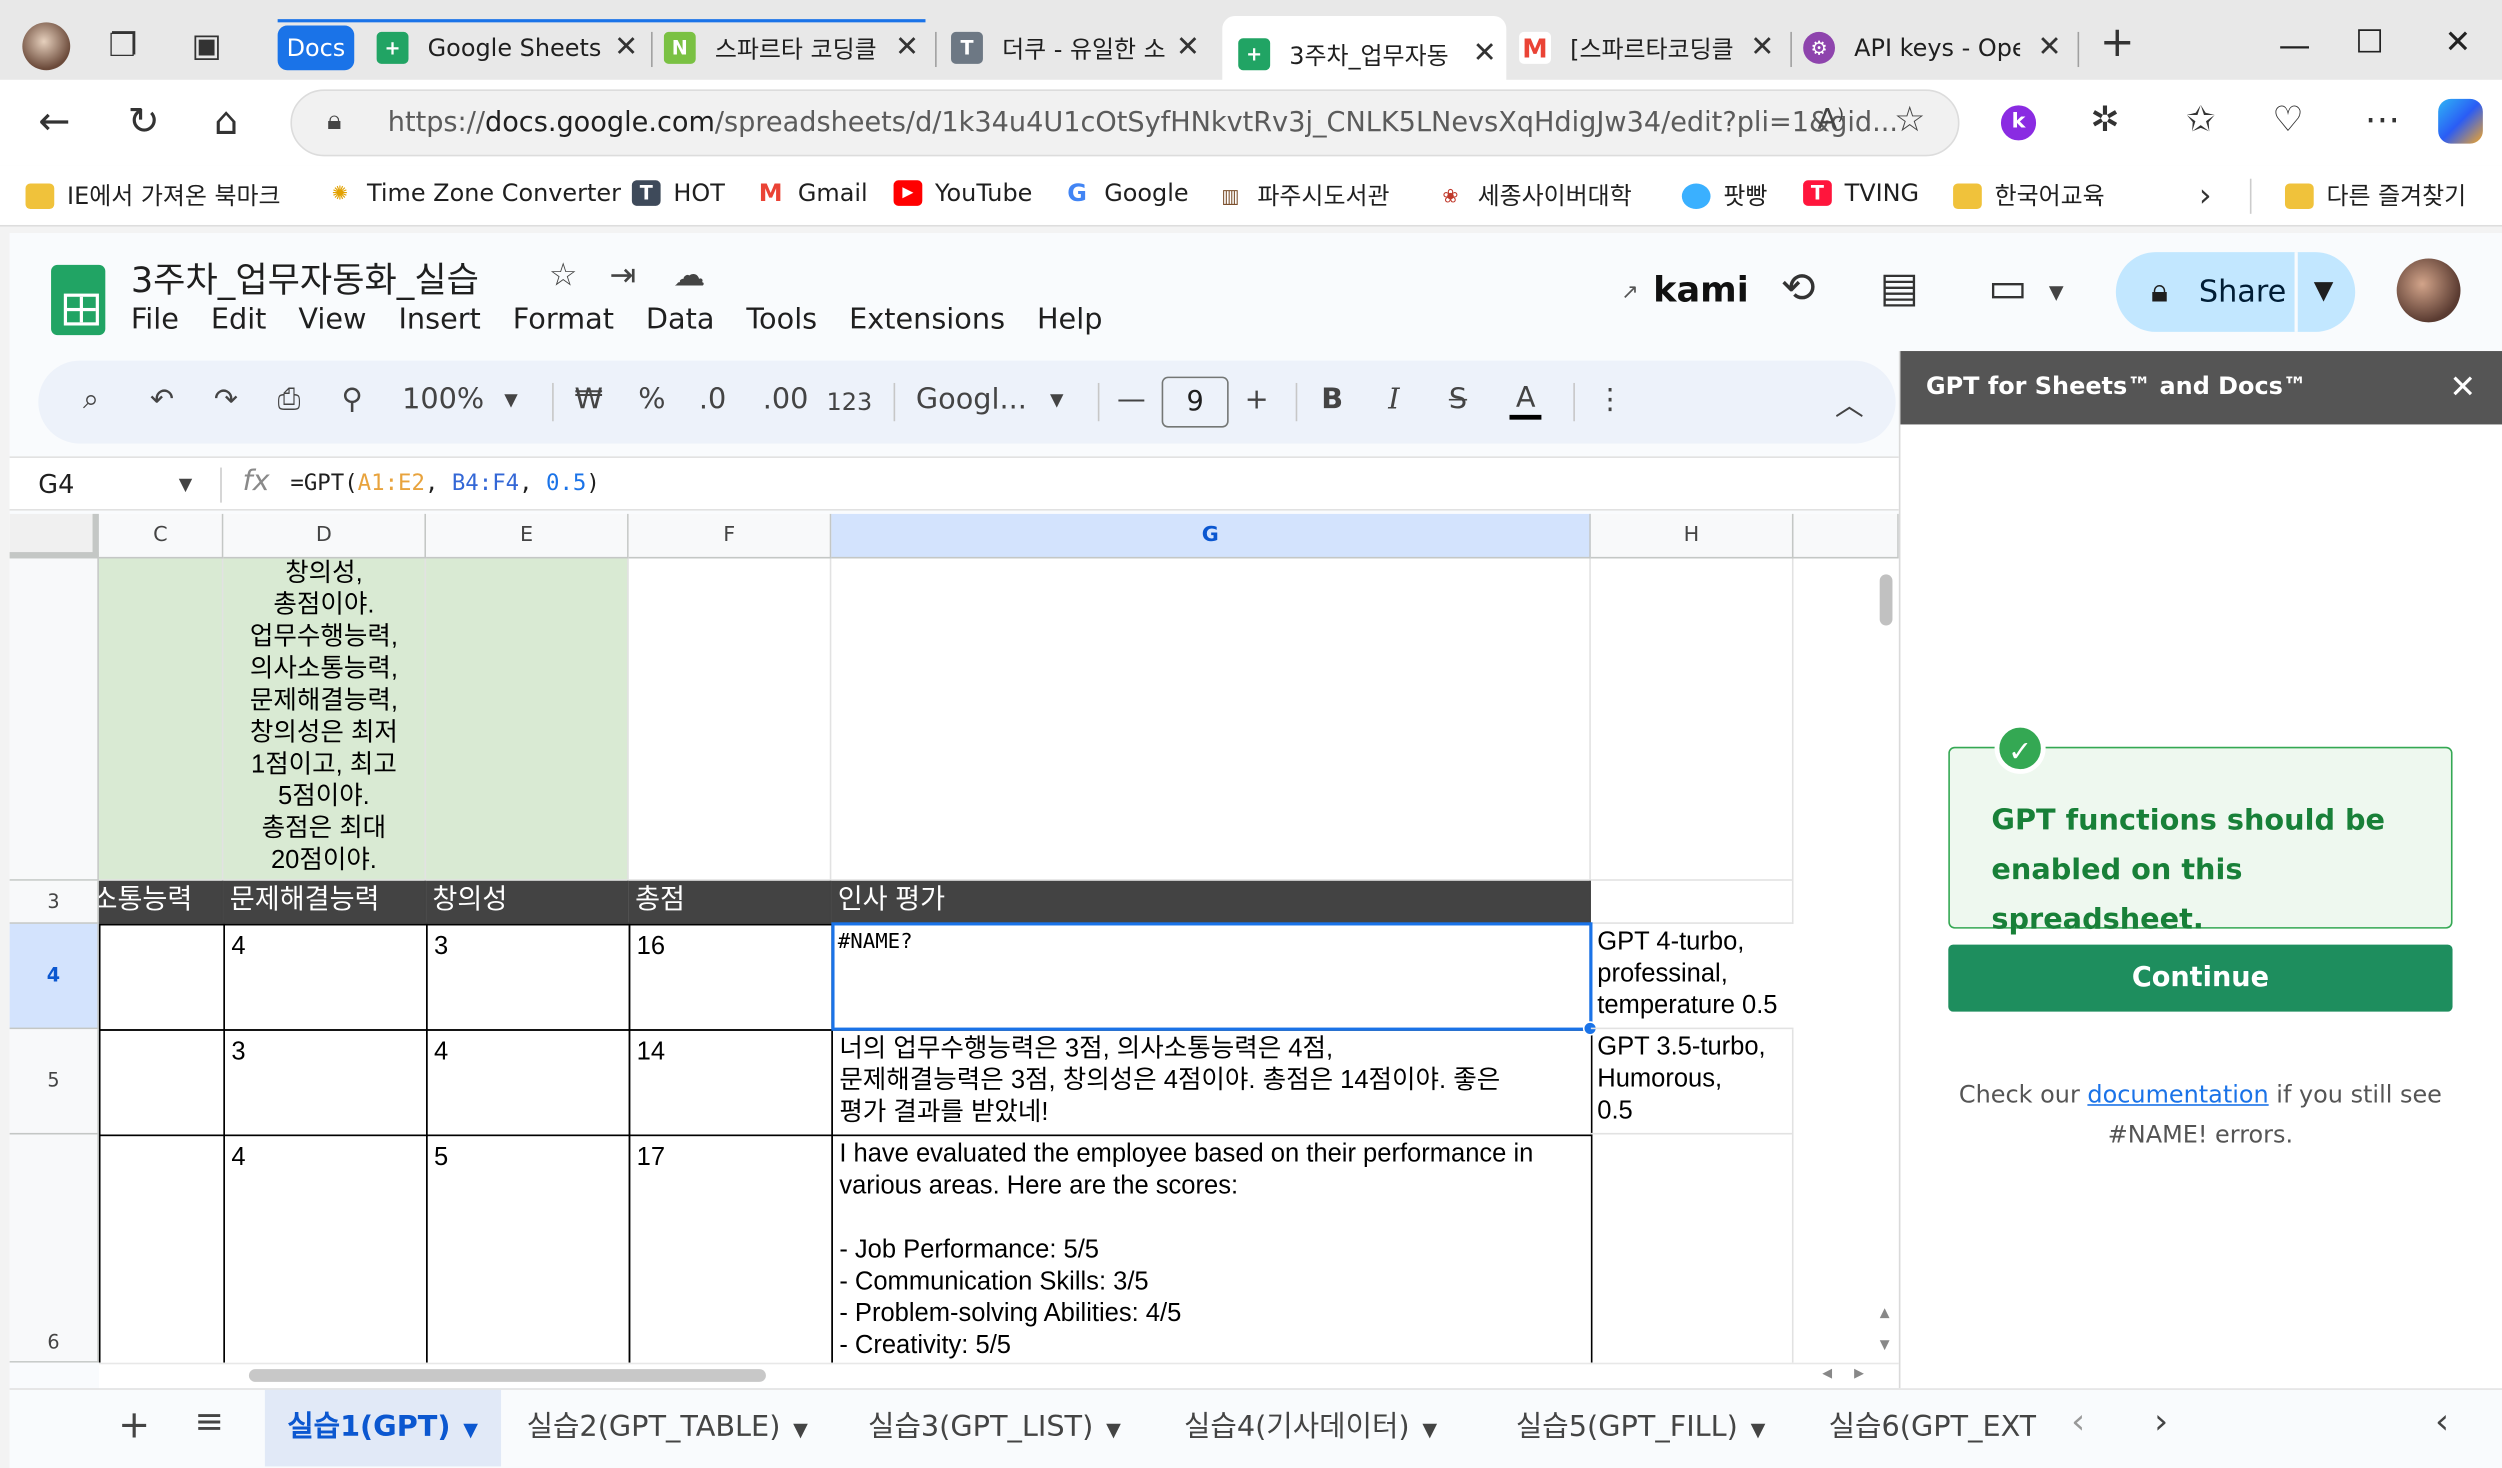 The width and height of the screenshot is (2502, 1468). What do you see at coordinates (226, 121) in the screenshot?
I see `home-icon: ⌂` at bounding box center [226, 121].